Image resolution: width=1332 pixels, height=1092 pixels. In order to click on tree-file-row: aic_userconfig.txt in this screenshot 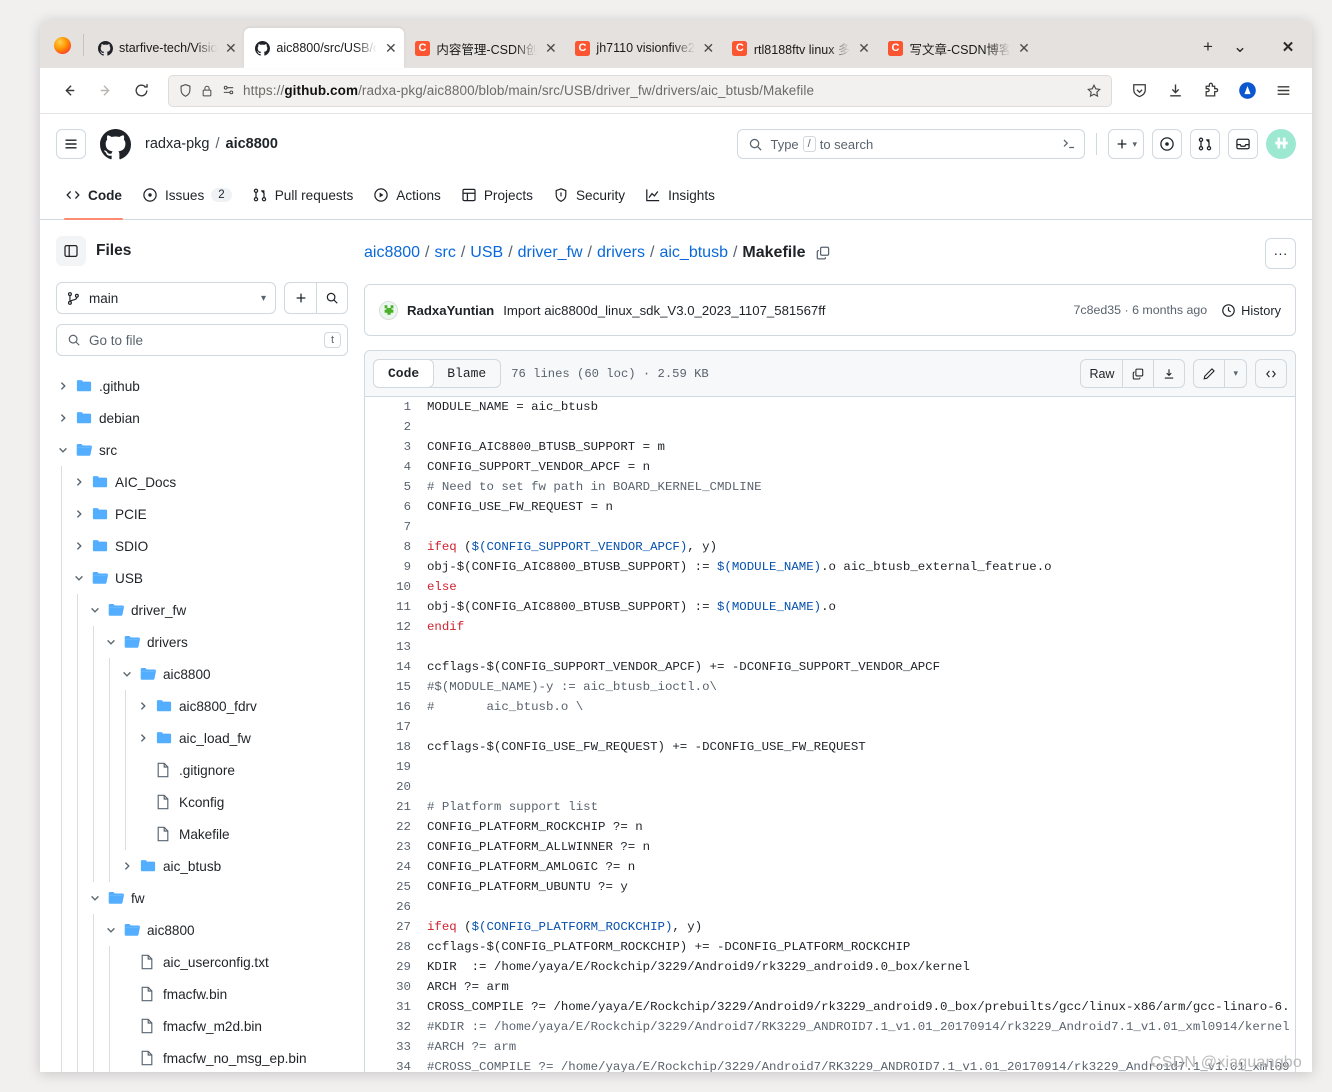, I will do `click(202, 962)`.